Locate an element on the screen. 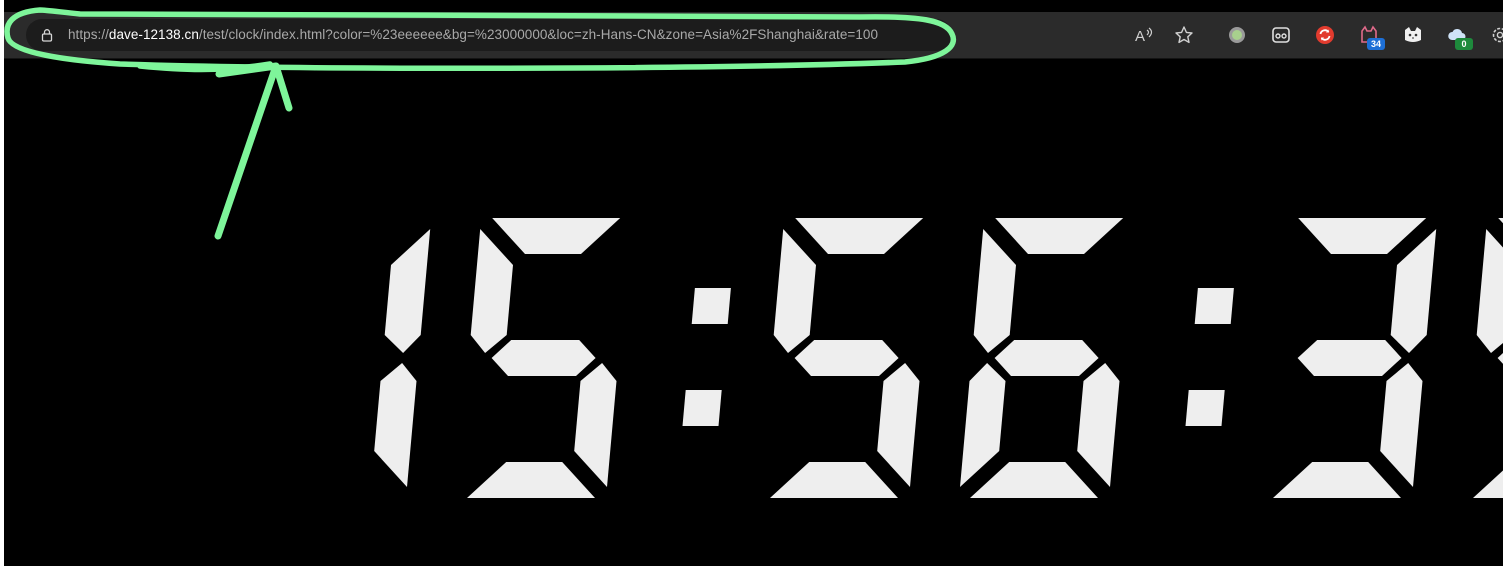  favorites-star-icon is located at coordinates (1184, 35).